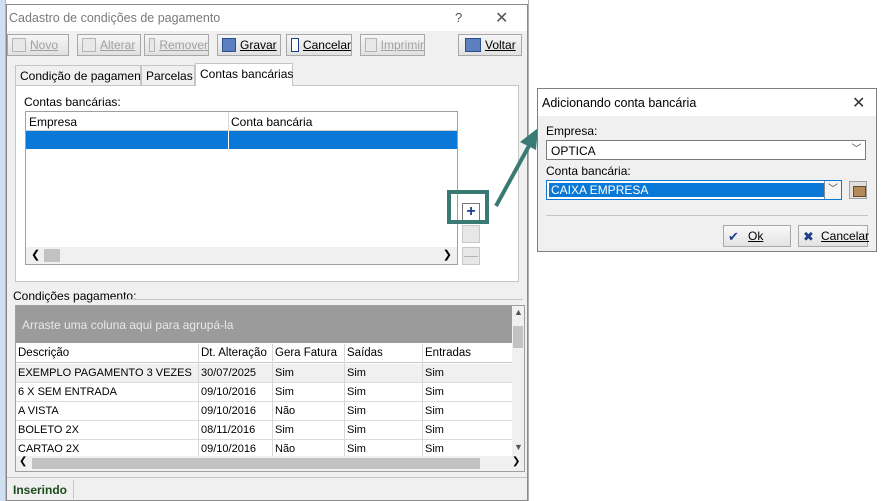 The image size is (885, 501). What do you see at coordinates (402, 45) in the screenshot?
I see `imprimir-label: Imprimir` at bounding box center [402, 45].